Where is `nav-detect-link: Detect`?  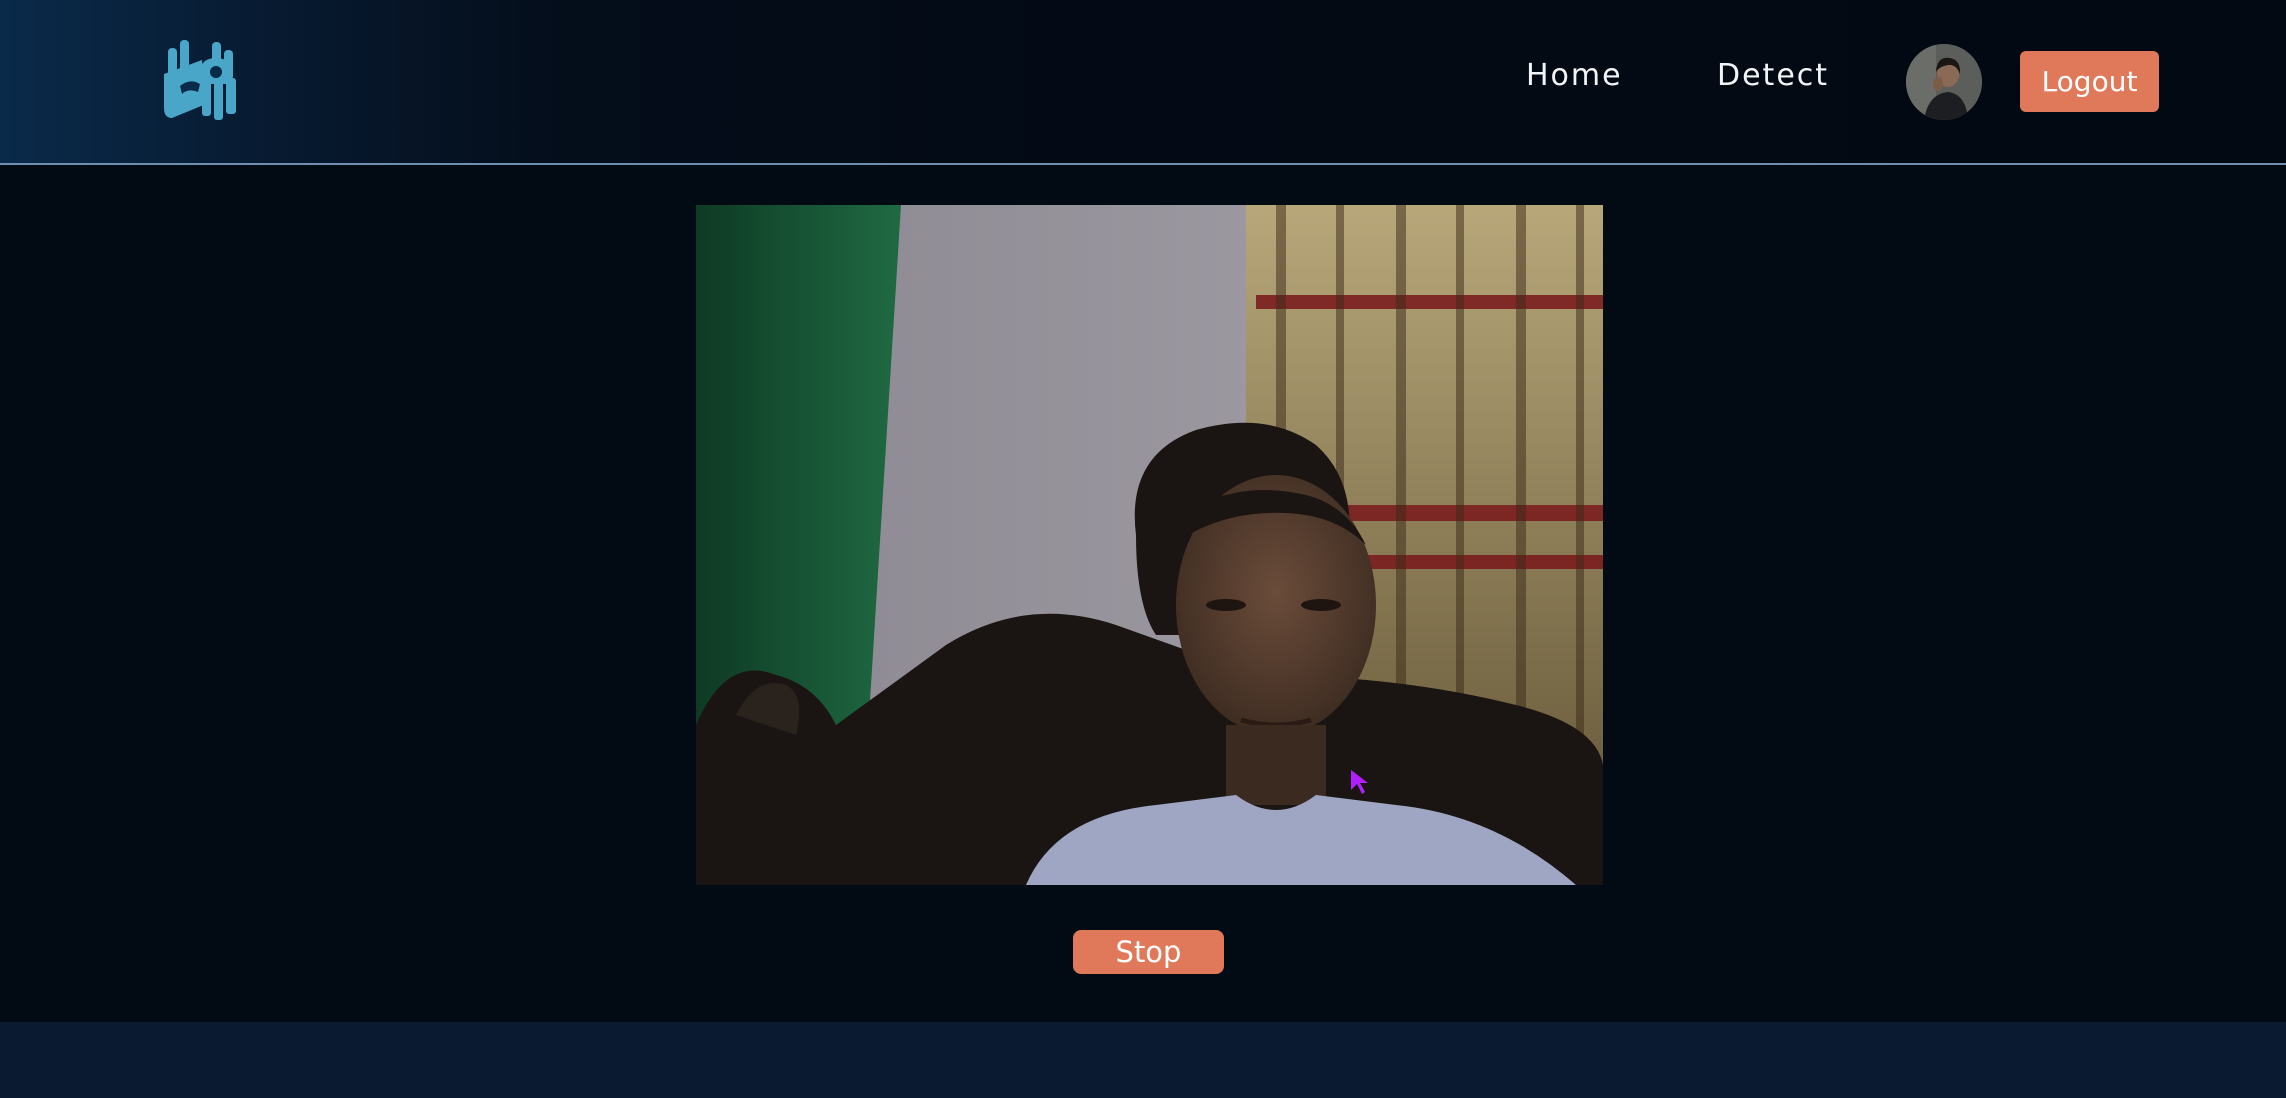 nav-detect-link: Detect is located at coordinates (1773, 75).